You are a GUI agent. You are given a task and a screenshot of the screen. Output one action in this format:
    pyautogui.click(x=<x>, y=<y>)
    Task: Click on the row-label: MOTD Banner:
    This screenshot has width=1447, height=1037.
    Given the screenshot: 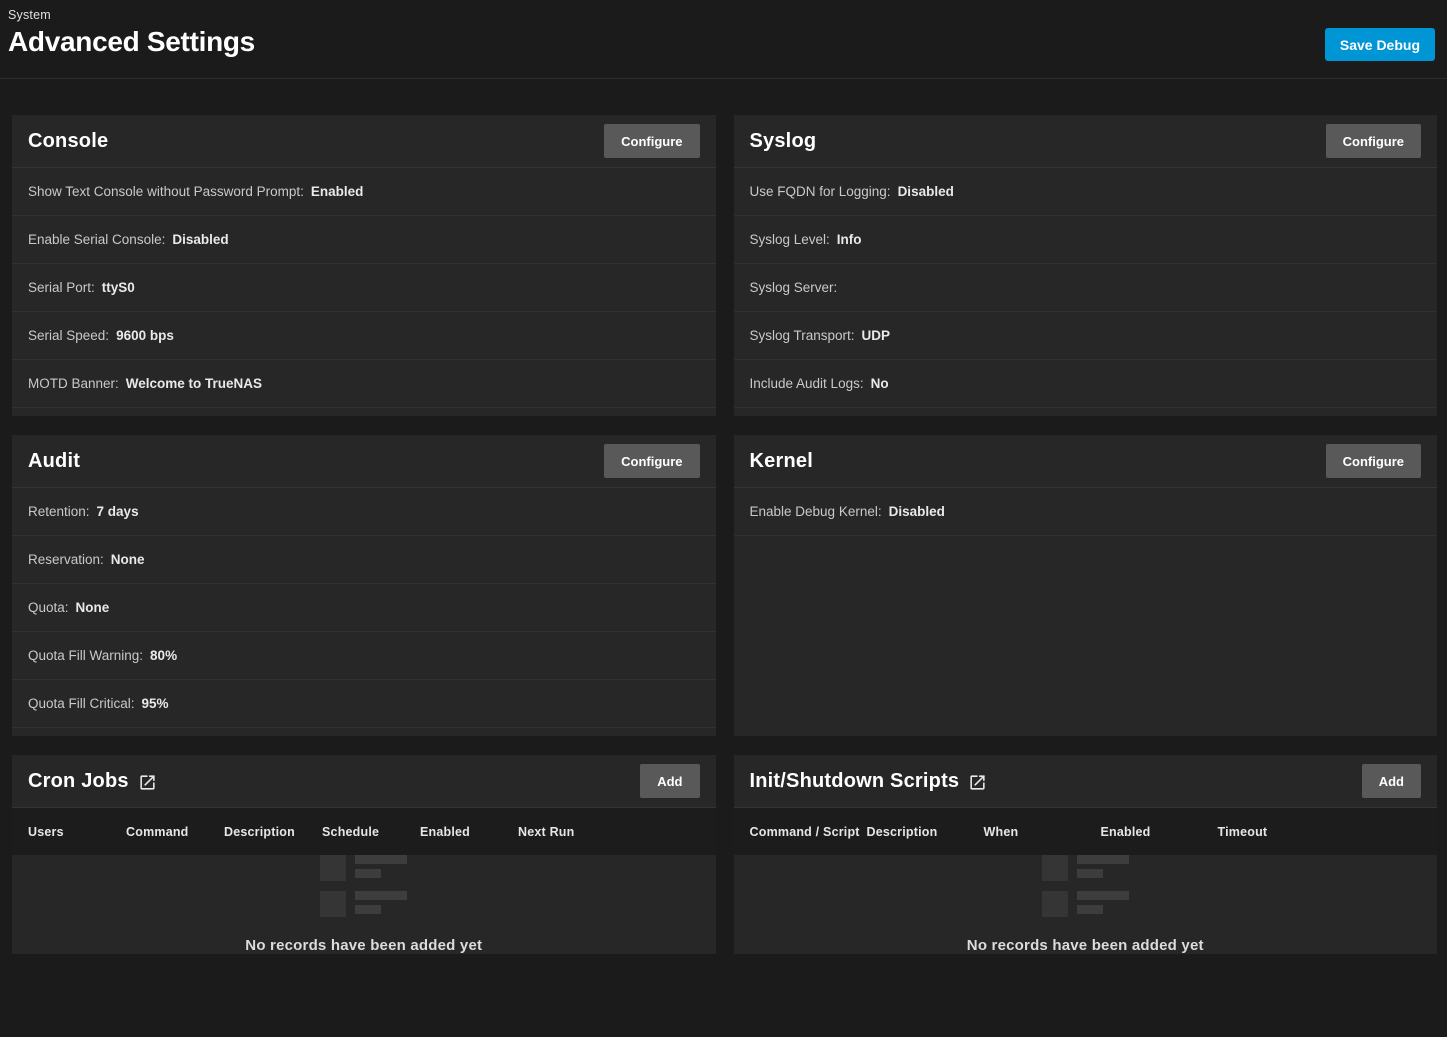 What is the action you would take?
    pyautogui.click(x=73, y=383)
    